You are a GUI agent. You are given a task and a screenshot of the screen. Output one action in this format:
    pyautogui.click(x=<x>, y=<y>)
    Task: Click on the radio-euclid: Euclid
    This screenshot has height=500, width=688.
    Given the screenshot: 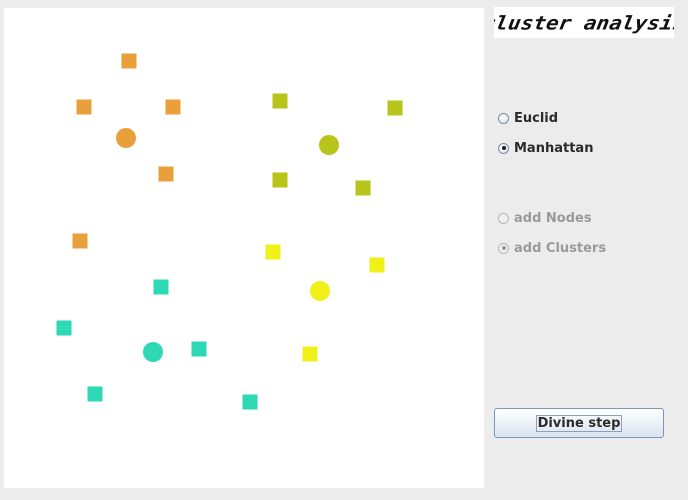 What is the action you would take?
    pyautogui.click(x=528, y=118)
    